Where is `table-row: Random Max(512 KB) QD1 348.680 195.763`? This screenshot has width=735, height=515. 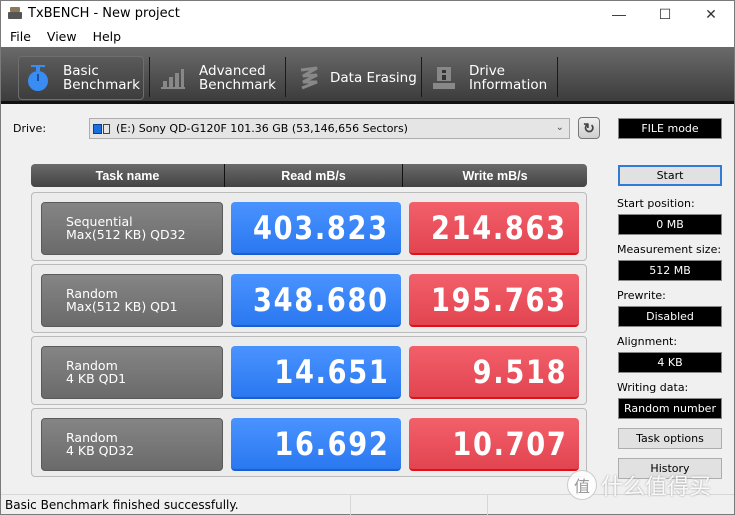 table-row: Random Max(512 KB) QD1 348.680 195.763 is located at coordinates (309, 298).